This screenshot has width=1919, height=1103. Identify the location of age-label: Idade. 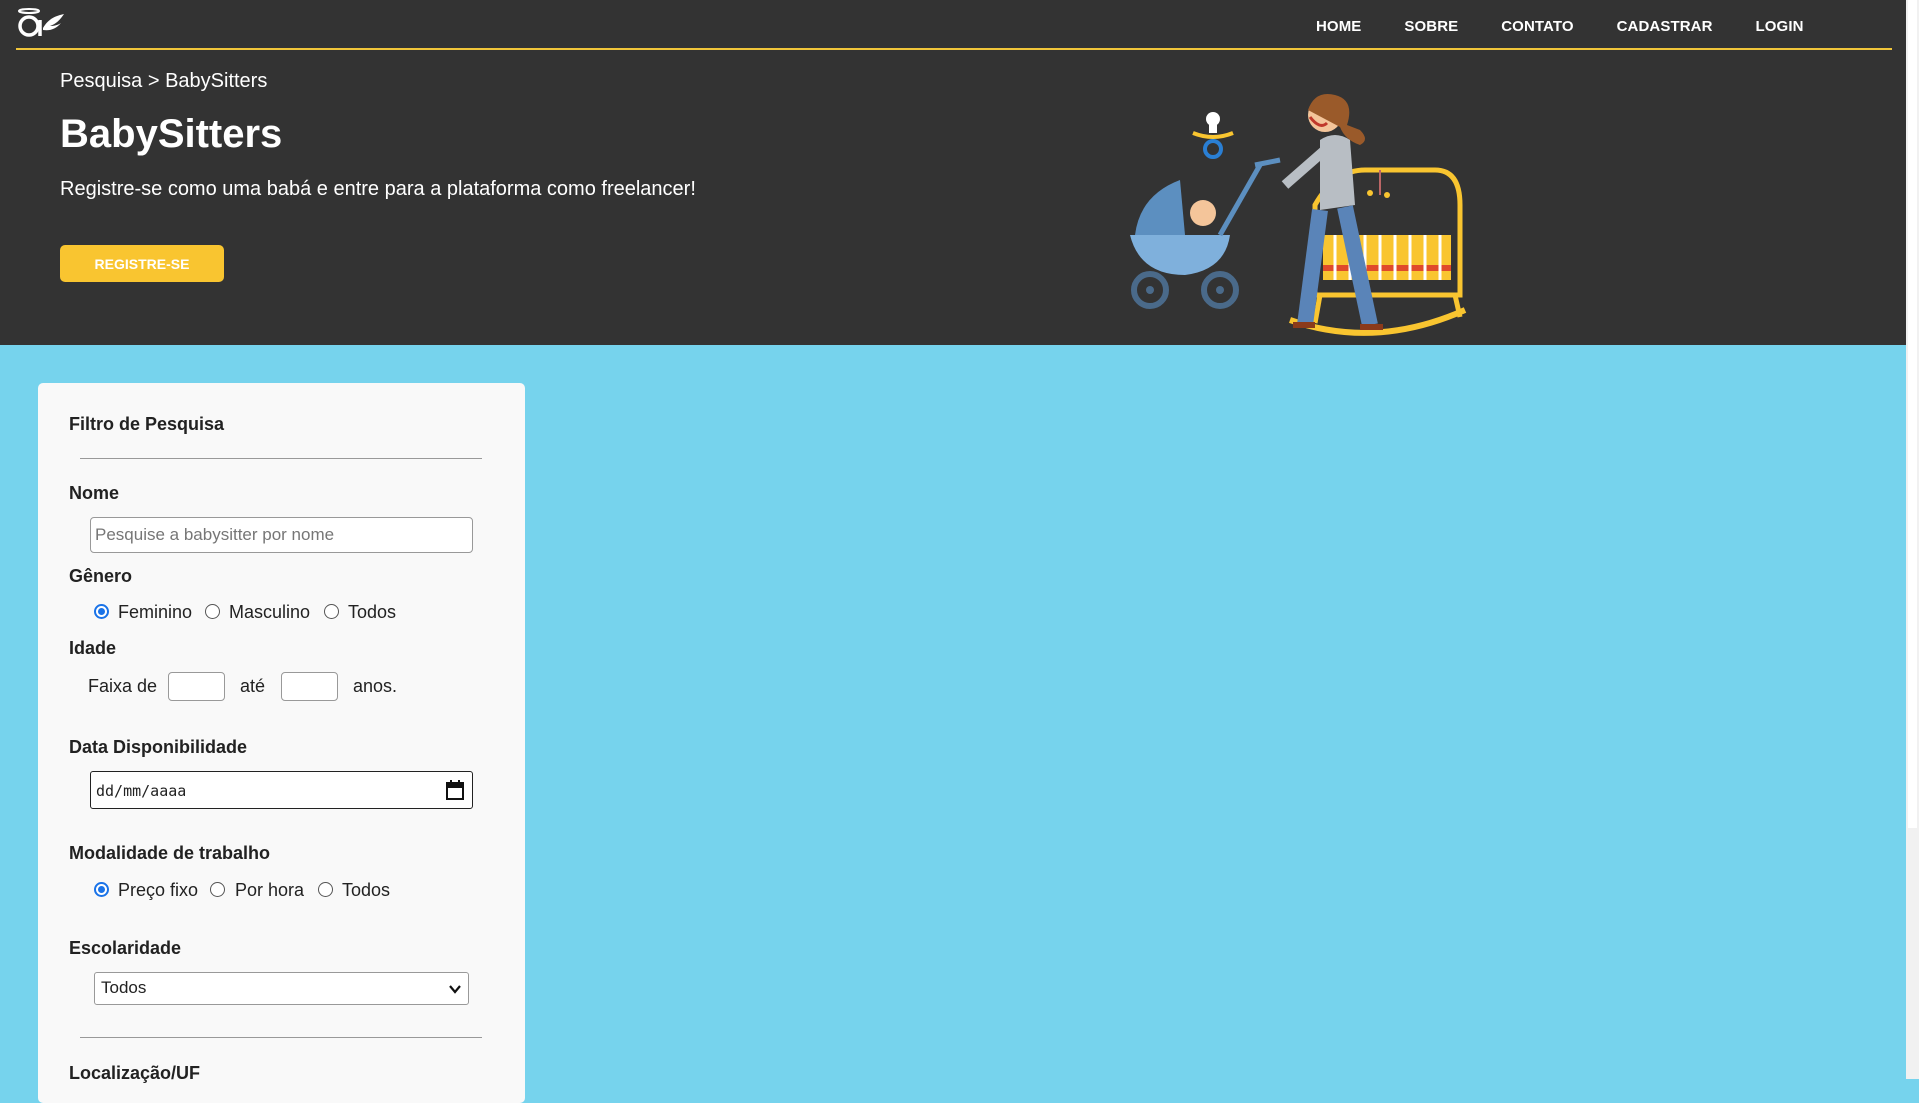
(93, 648).